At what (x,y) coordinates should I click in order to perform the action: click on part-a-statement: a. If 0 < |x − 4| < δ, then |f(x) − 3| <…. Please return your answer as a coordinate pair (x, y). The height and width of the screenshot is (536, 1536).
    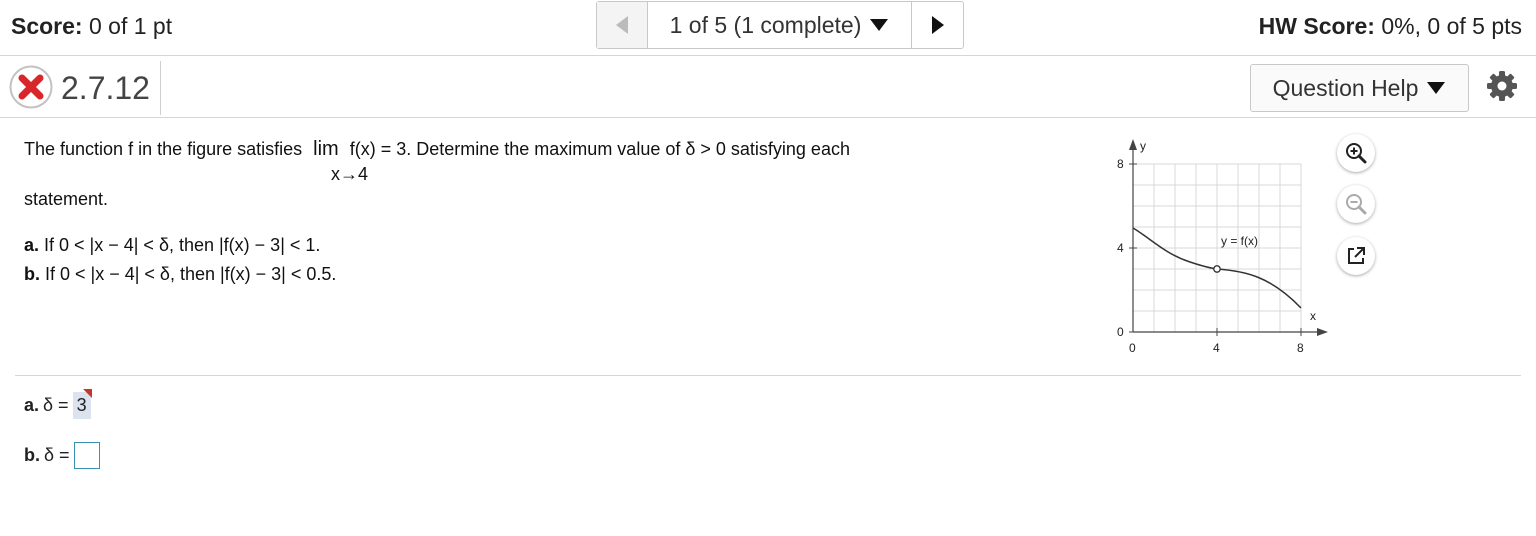
    Looking at the image, I should click on (172, 245).